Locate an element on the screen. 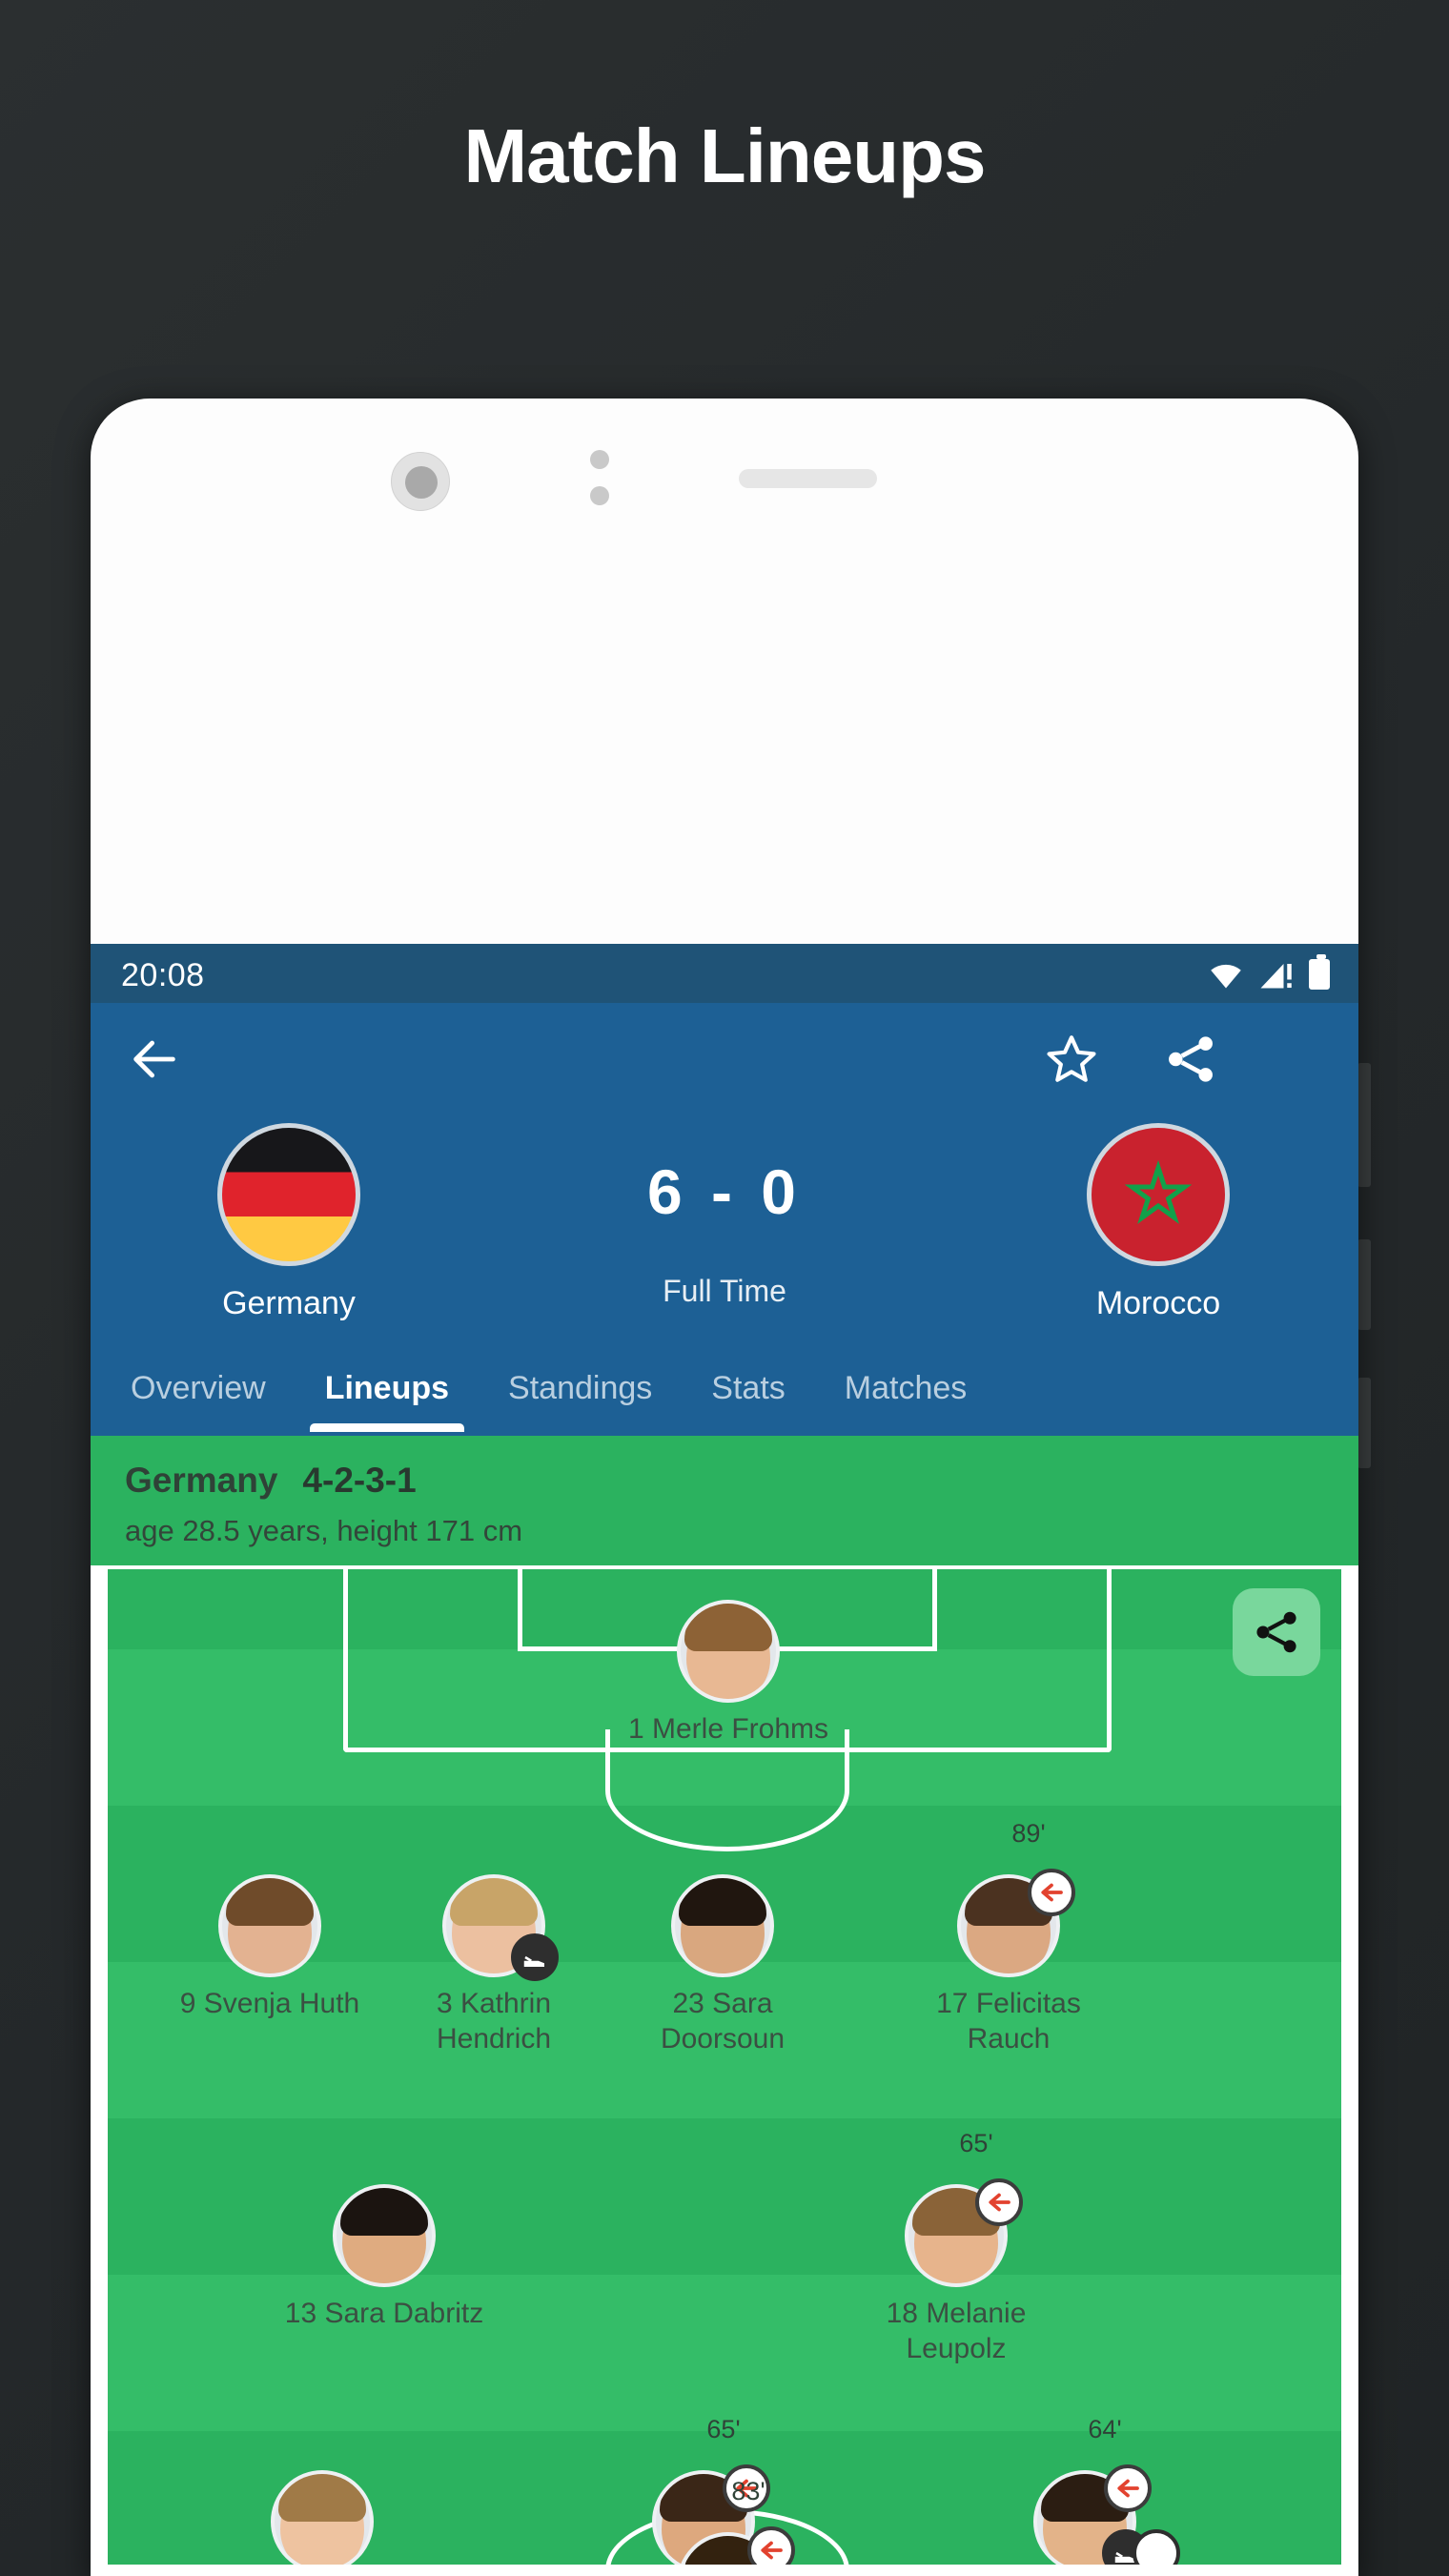 The width and height of the screenshot is (1449, 2576). morocco-flag-crest: ★ is located at coordinates (1158, 1194).